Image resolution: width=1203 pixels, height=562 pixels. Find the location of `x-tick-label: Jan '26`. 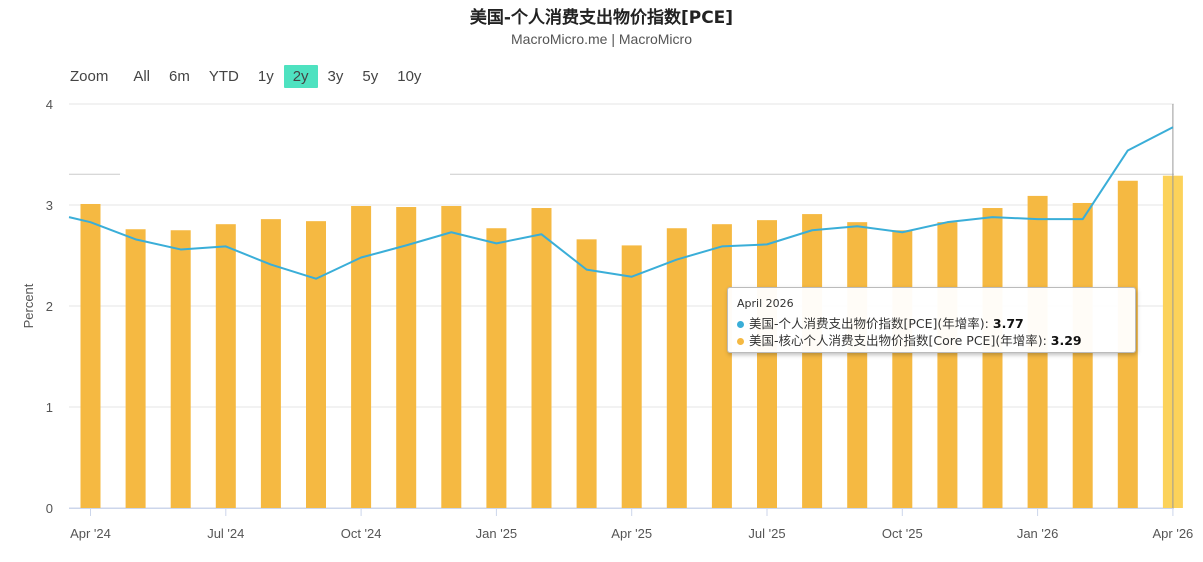

x-tick-label: Jan '26 is located at coordinates (1038, 533).